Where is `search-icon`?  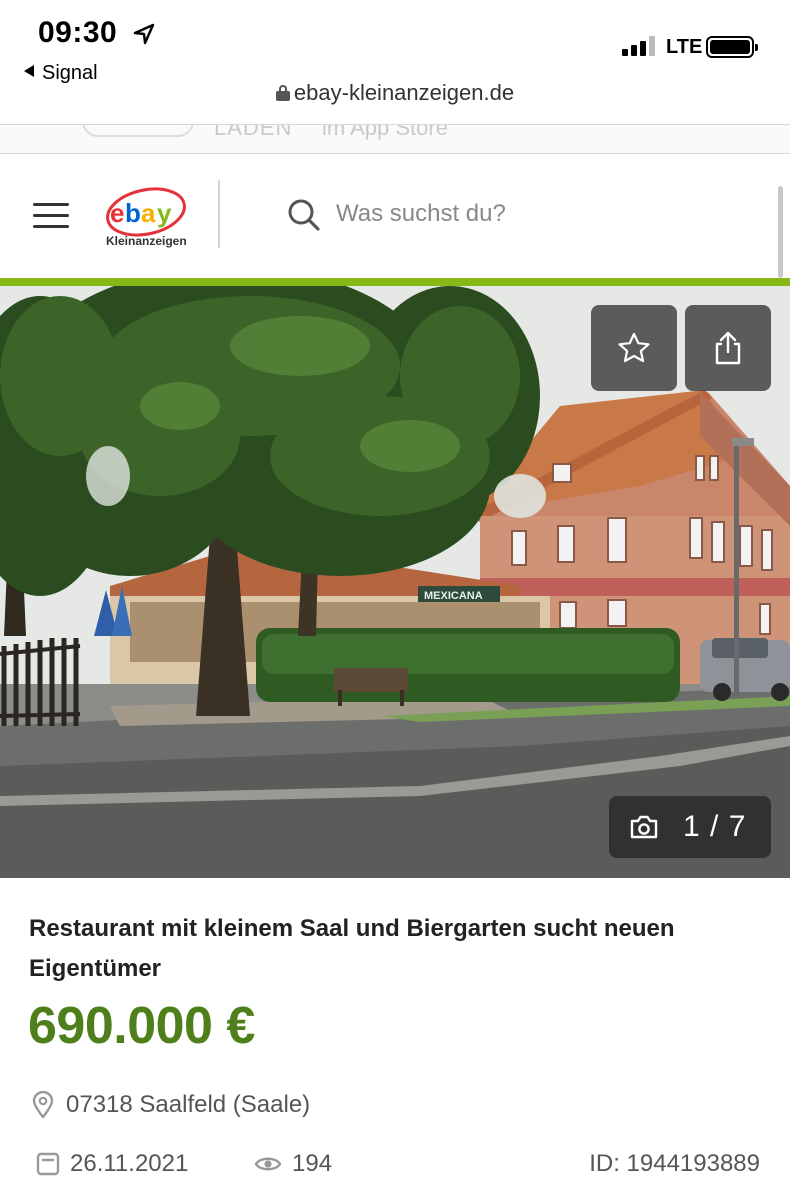
search-icon is located at coordinates (304, 215).